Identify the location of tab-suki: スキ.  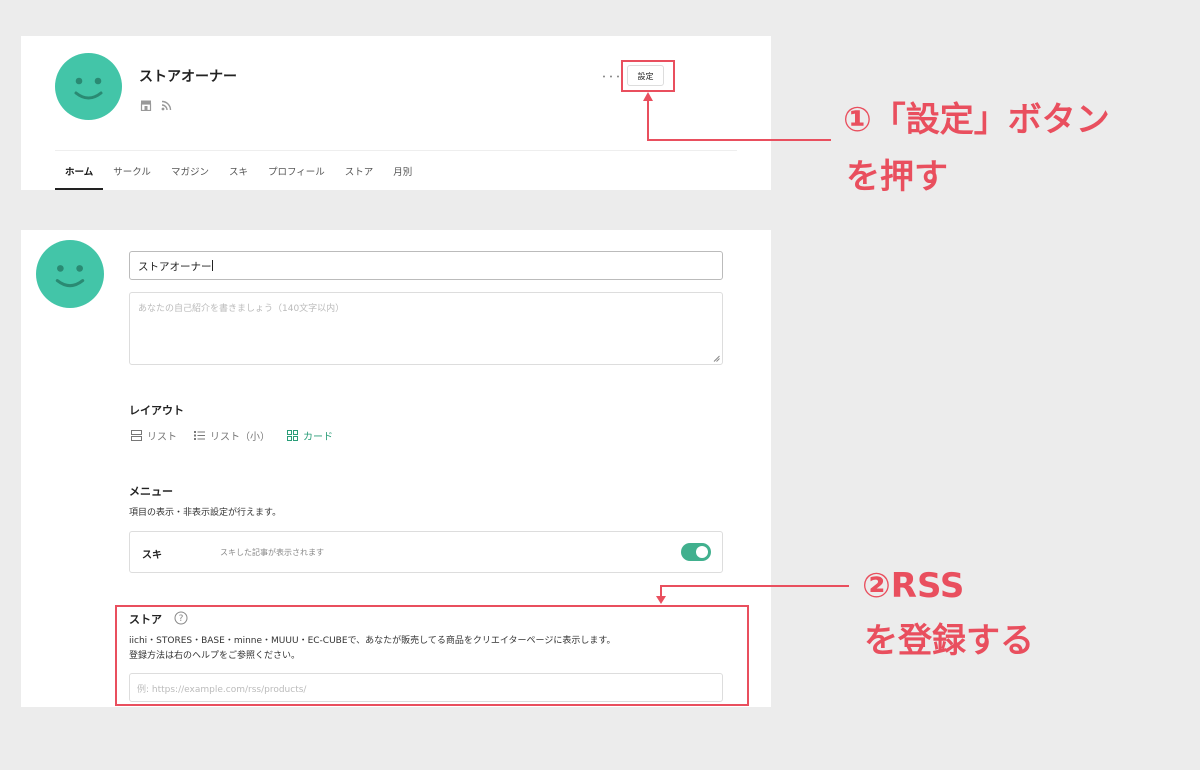
(238, 173).